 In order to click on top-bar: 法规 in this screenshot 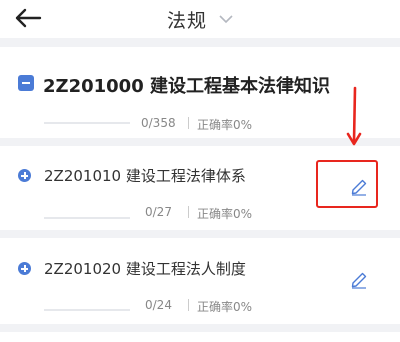, I will do `click(200, 19)`.